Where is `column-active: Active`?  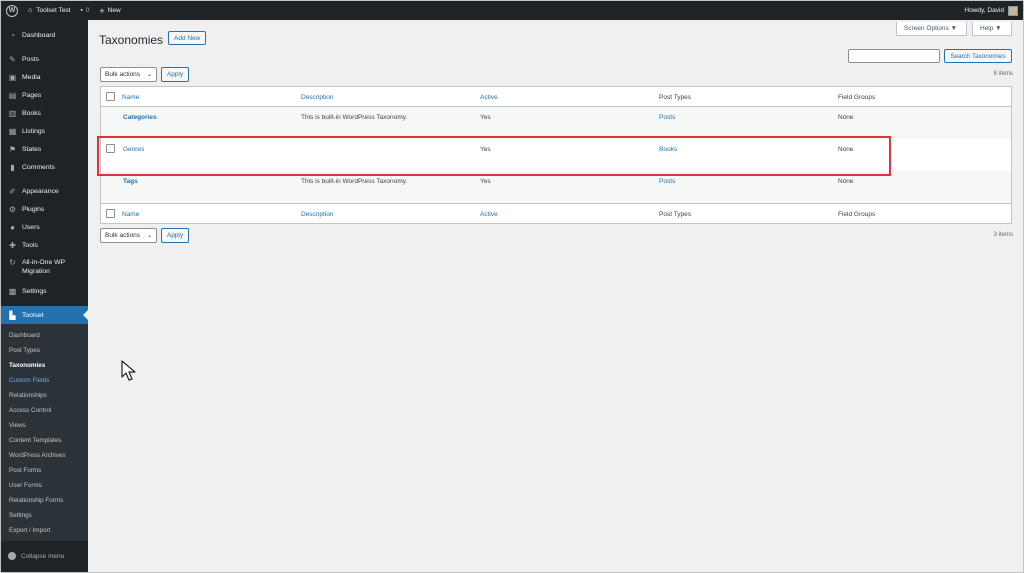 column-active: Active is located at coordinates (489, 97).